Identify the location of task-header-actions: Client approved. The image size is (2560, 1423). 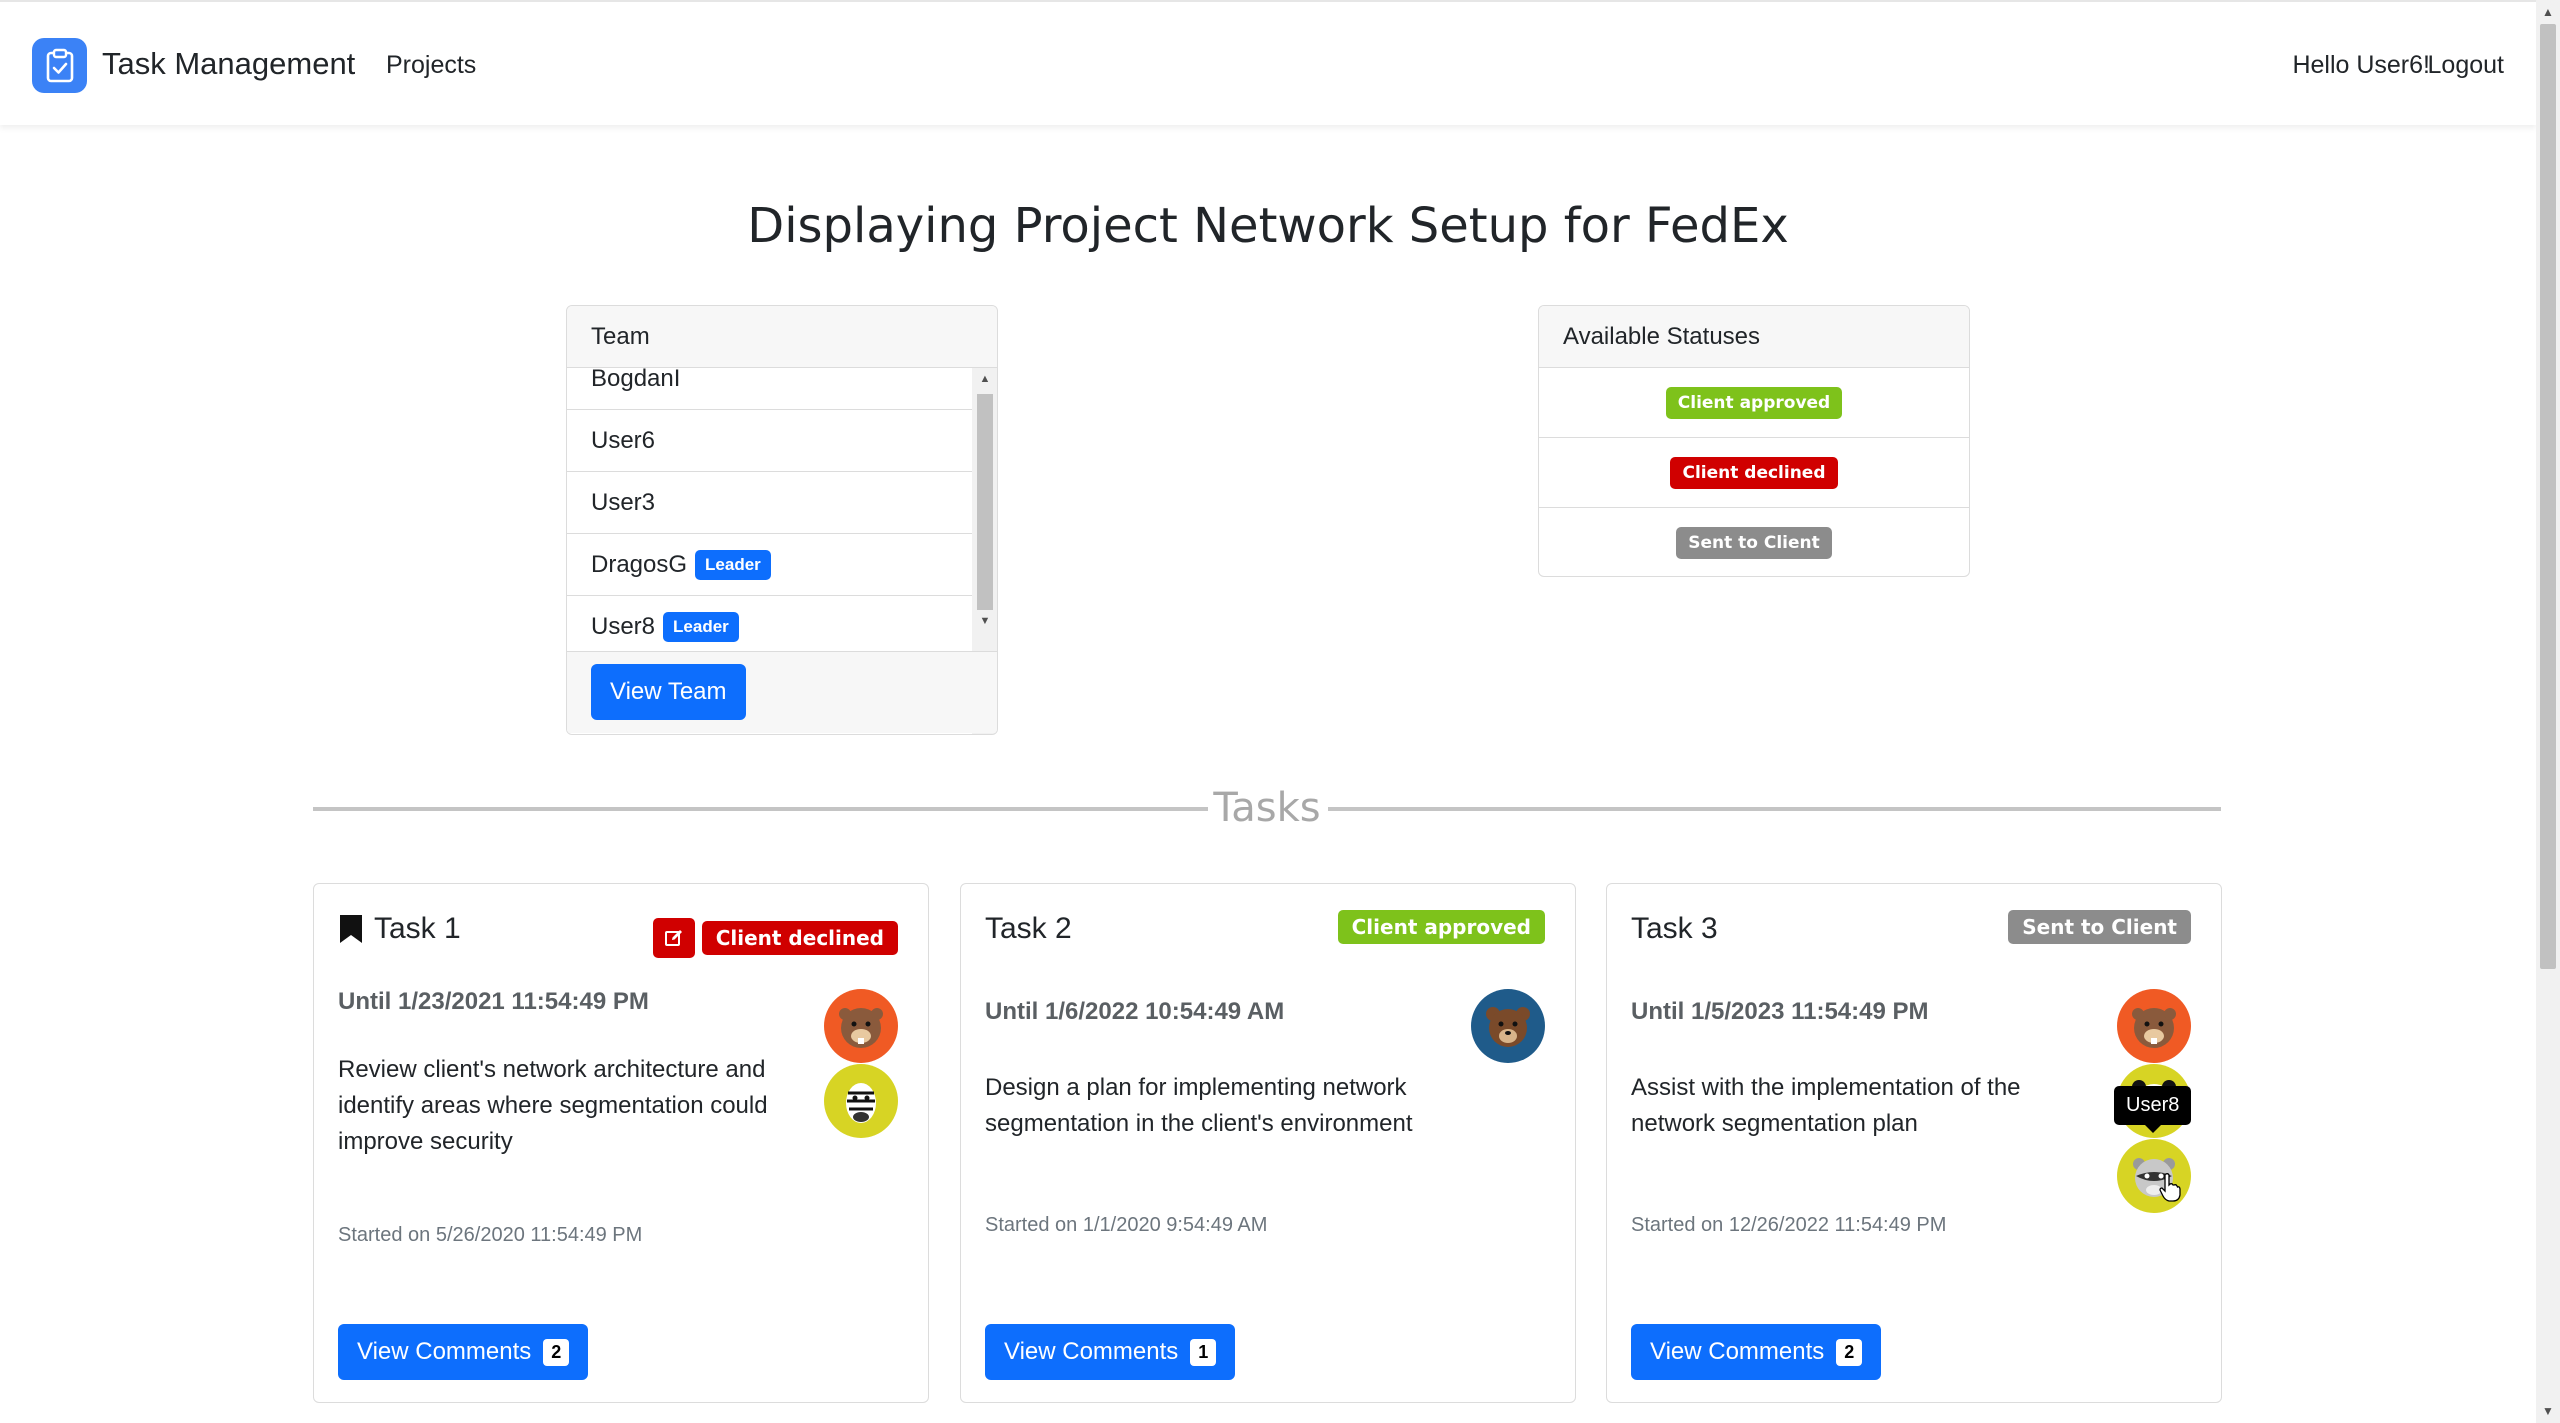
(1441, 927).